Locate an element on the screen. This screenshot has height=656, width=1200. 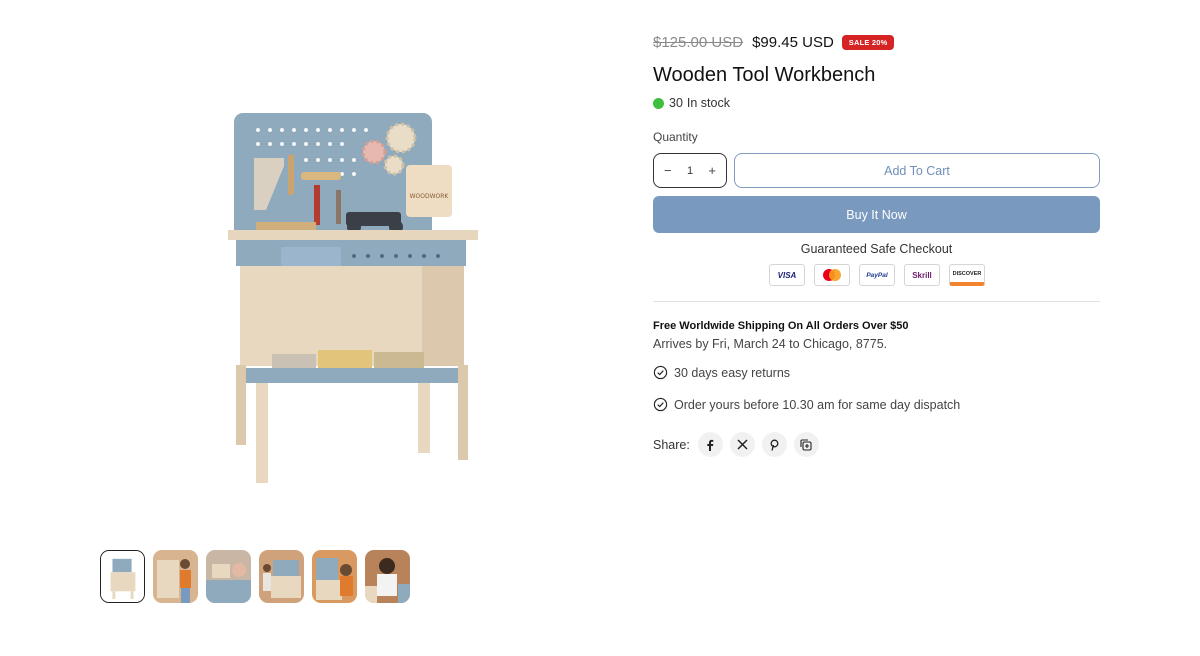
in-stock-dot-icon is located at coordinates (658, 103).